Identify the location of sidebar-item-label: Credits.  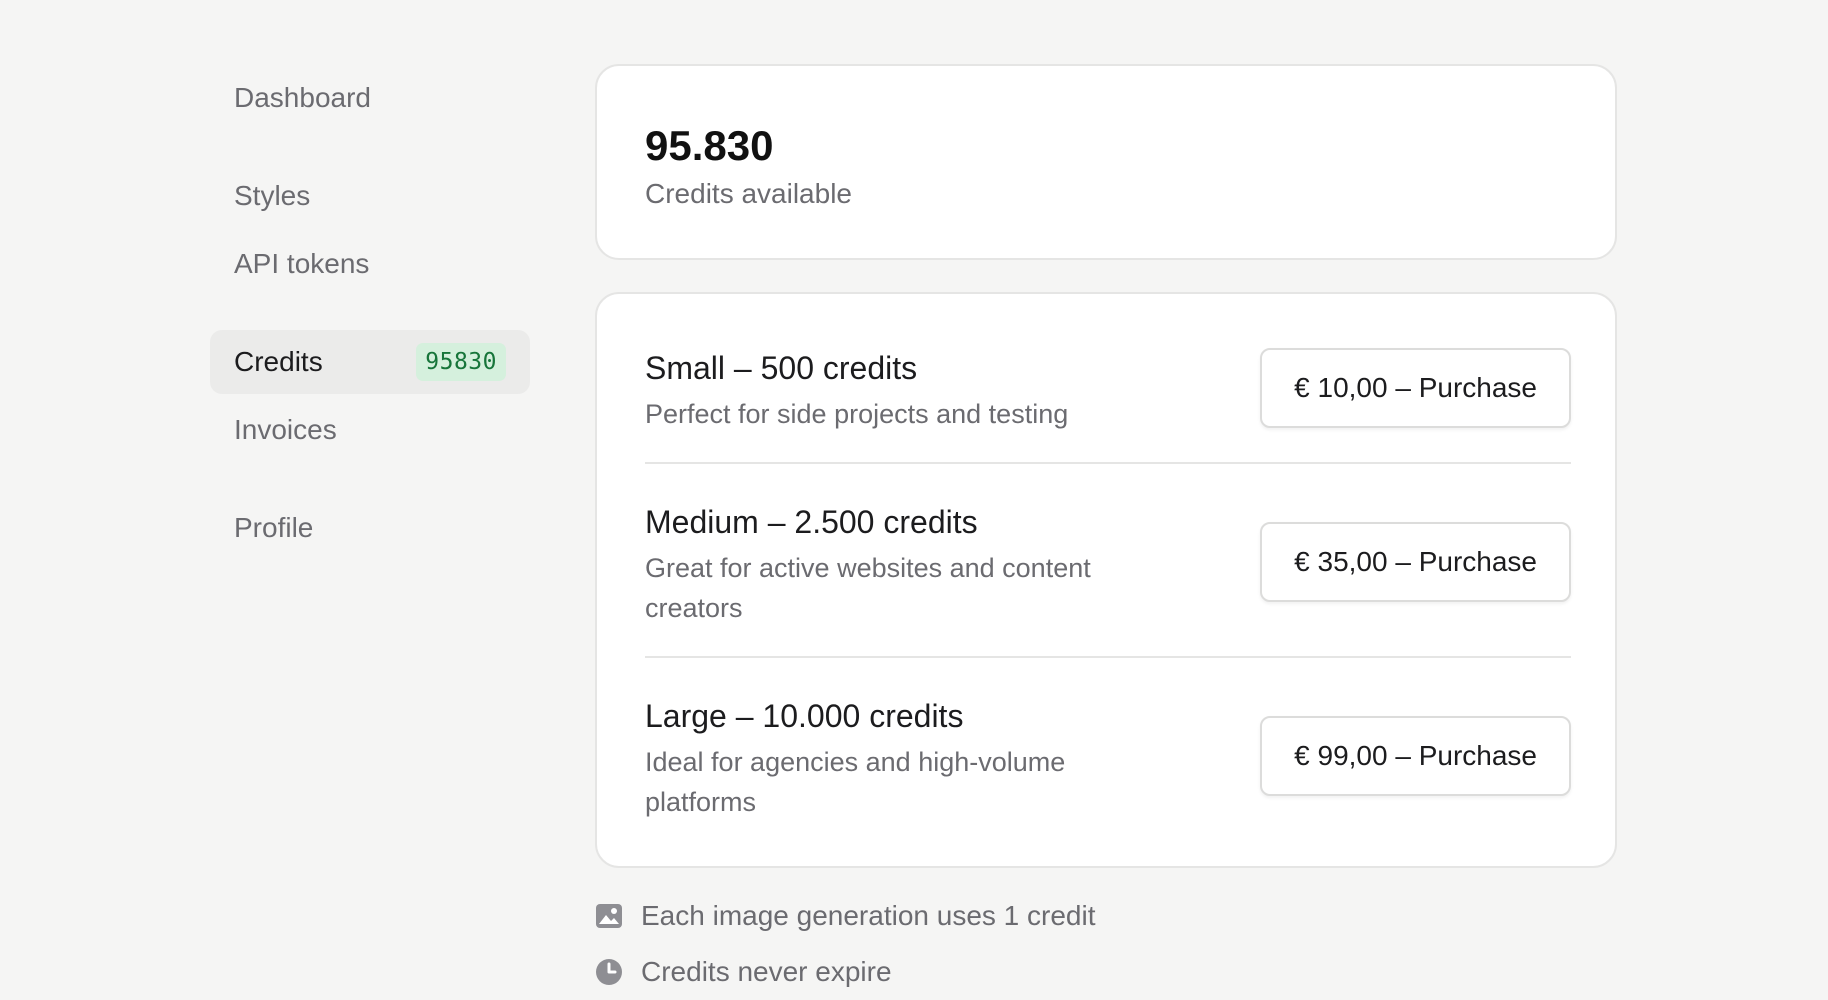
(278, 361).